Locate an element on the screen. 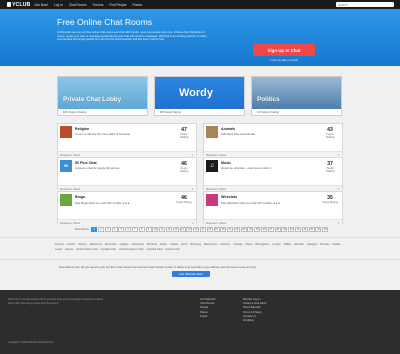 The width and height of the screenshot is (400, 354). page-link: 6 is located at coordinates (128, 229).